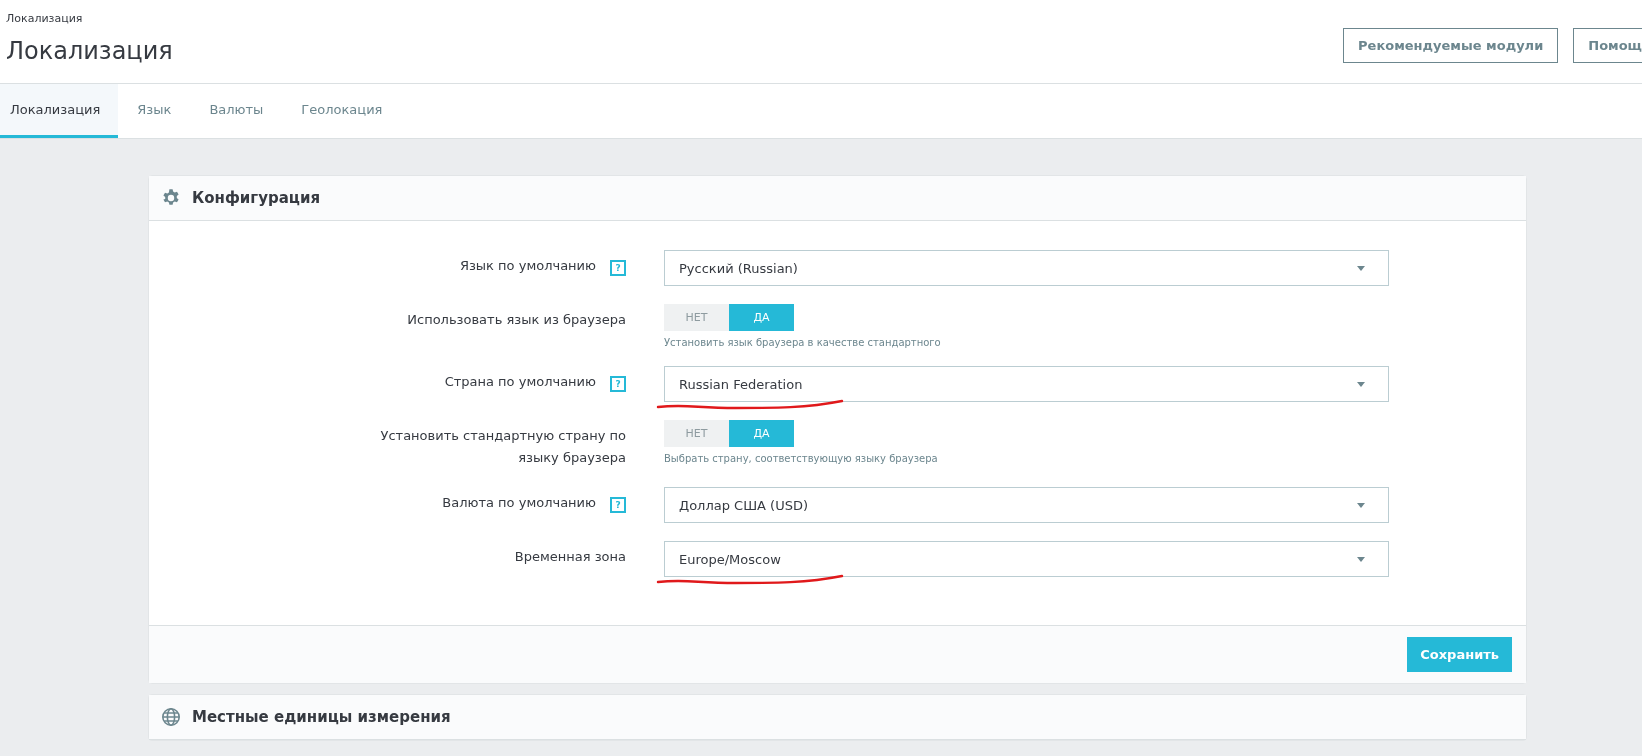 Image resolution: width=1642 pixels, height=756 pixels. Describe the element at coordinates (44, 18) in the screenshot. I see `breadcrumb: Локализация` at that location.